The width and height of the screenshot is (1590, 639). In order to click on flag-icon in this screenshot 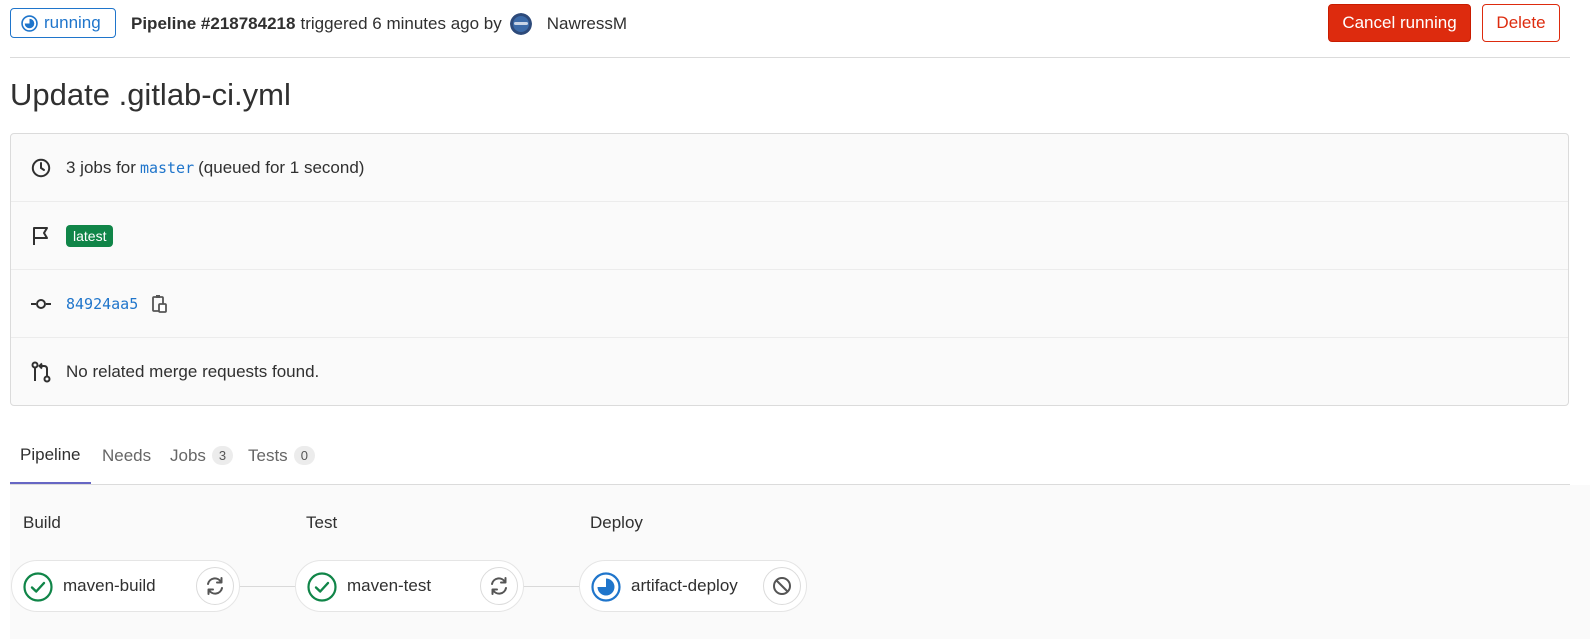, I will do `click(41, 236)`.